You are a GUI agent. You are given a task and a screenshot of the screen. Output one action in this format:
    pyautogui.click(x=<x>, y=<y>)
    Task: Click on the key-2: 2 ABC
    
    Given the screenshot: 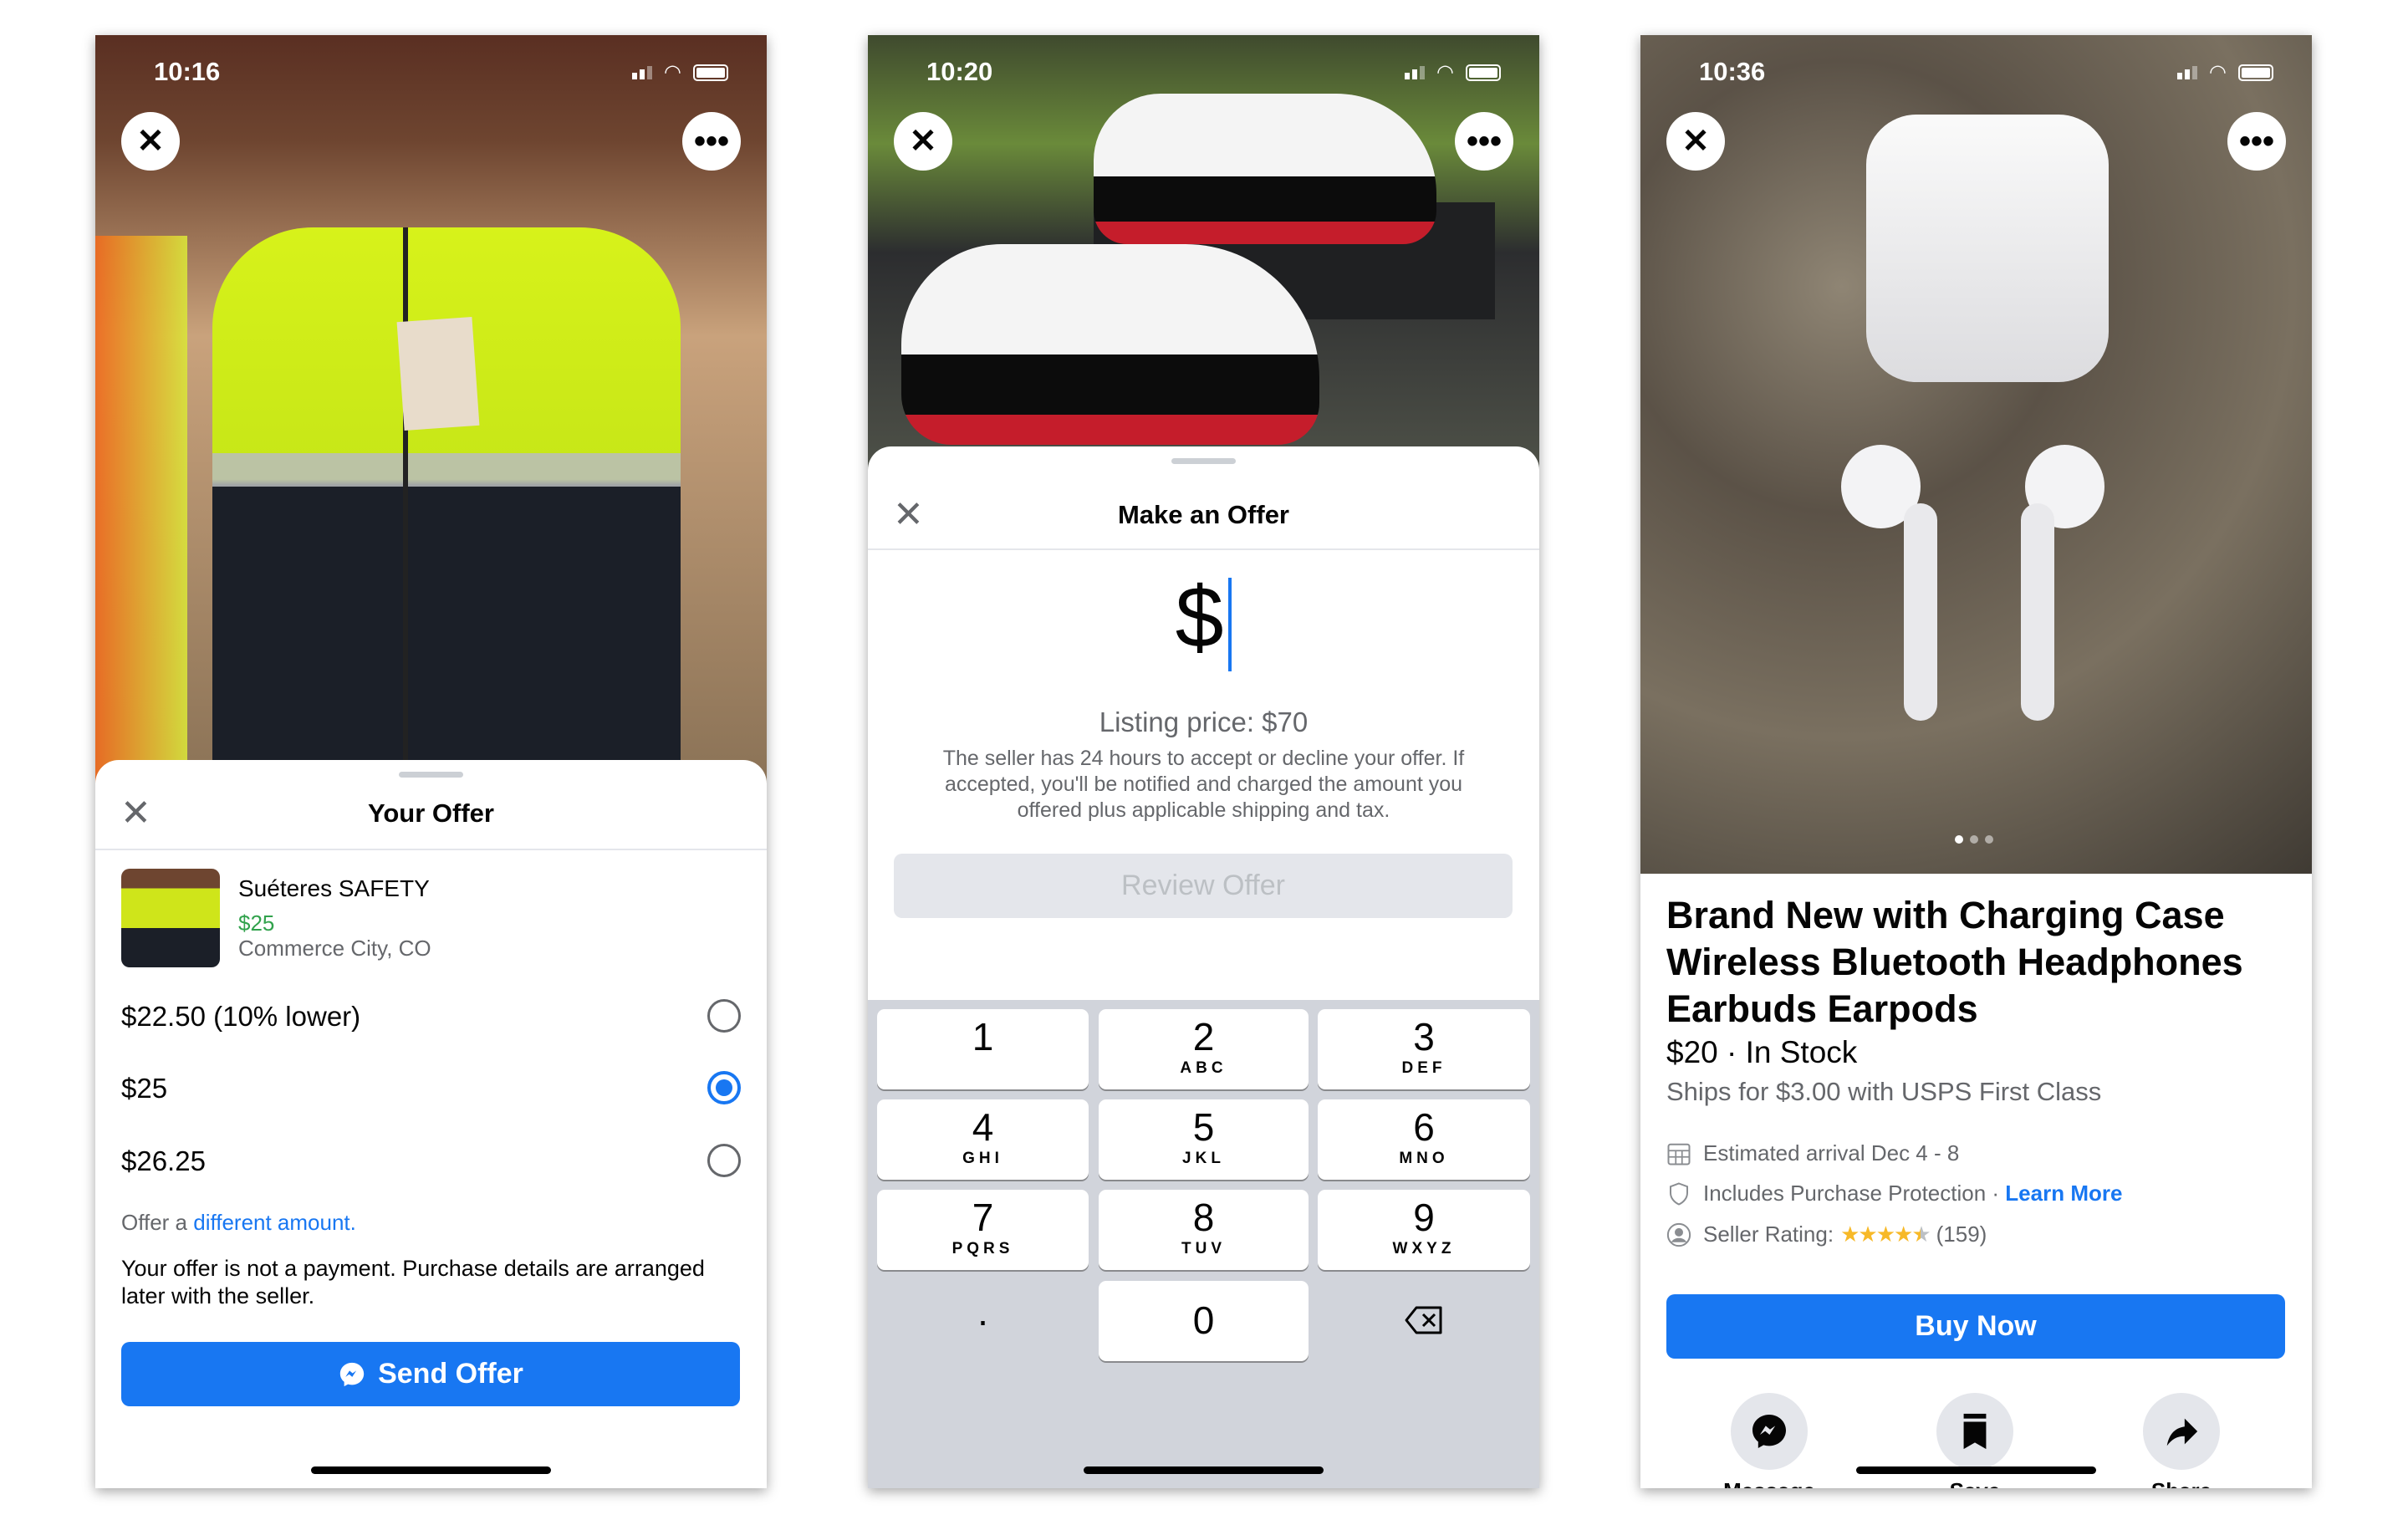 What is the action you would take?
    pyautogui.click(x=1204, y=1049)
    